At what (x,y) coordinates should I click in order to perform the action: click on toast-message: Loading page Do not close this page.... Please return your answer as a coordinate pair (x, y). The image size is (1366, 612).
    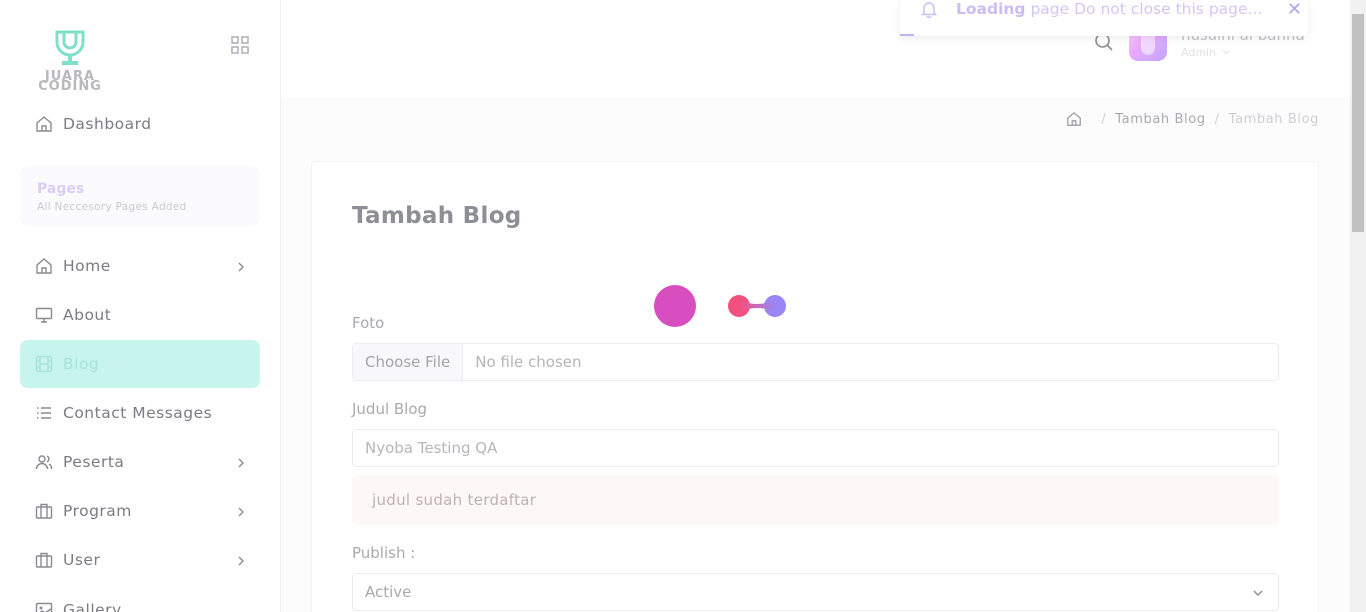
    Looking at the image, I should click on (1109, 9).